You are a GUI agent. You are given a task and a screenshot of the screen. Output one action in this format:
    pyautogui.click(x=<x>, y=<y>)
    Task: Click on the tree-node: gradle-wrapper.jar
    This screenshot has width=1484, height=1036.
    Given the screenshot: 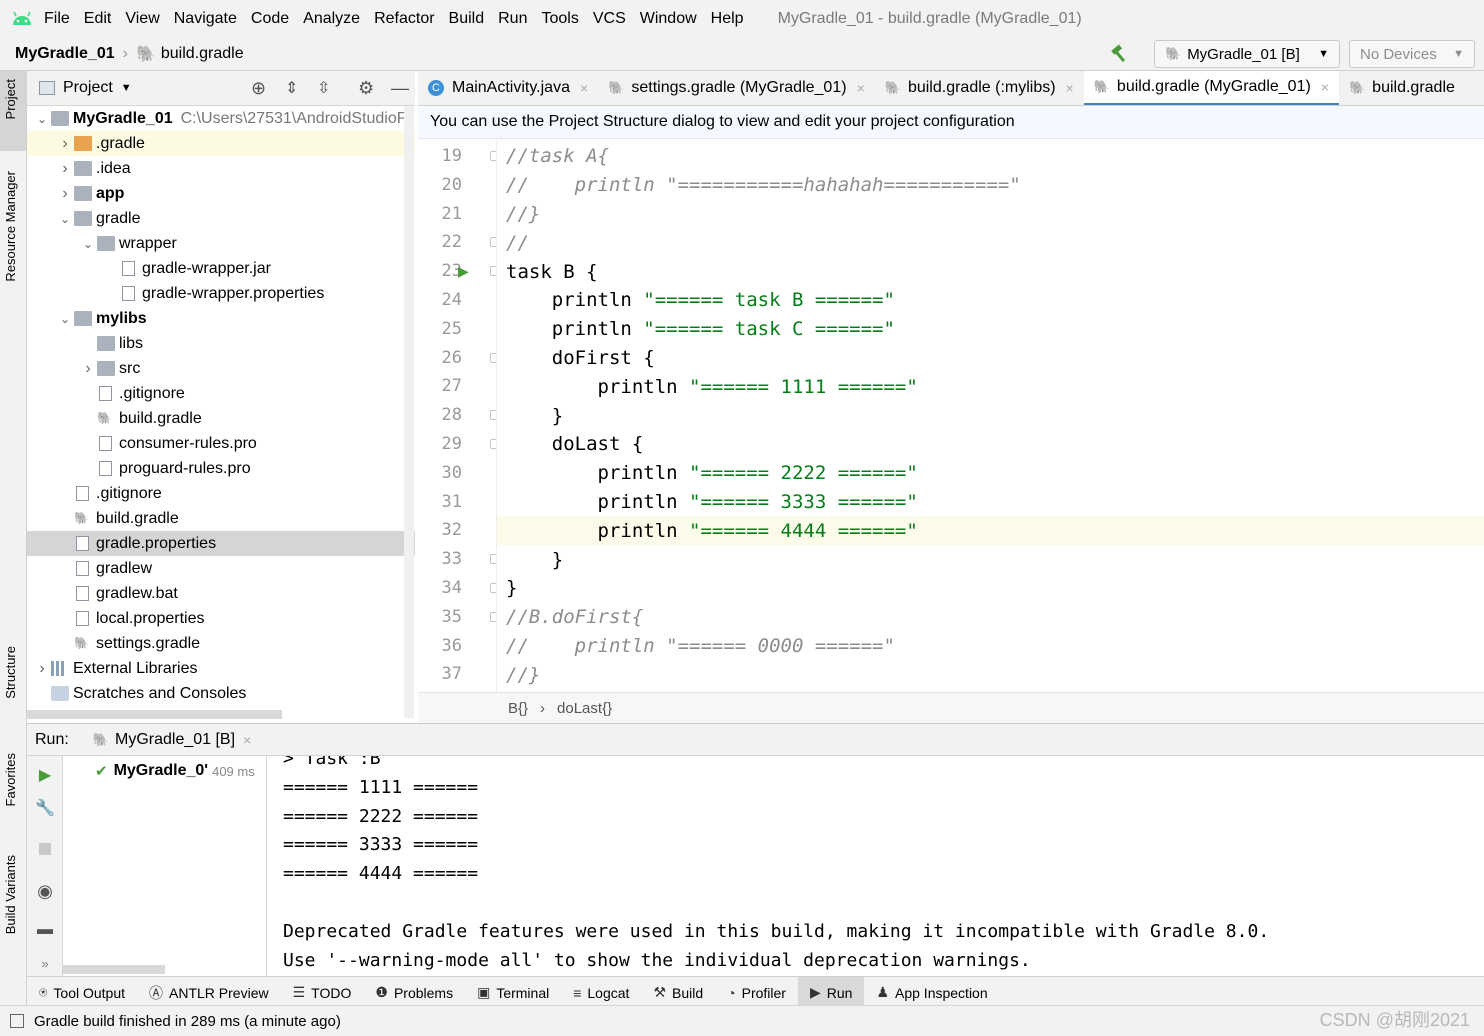 What is the action you would take?
    pyautogui.click(x=221, y=268)
    